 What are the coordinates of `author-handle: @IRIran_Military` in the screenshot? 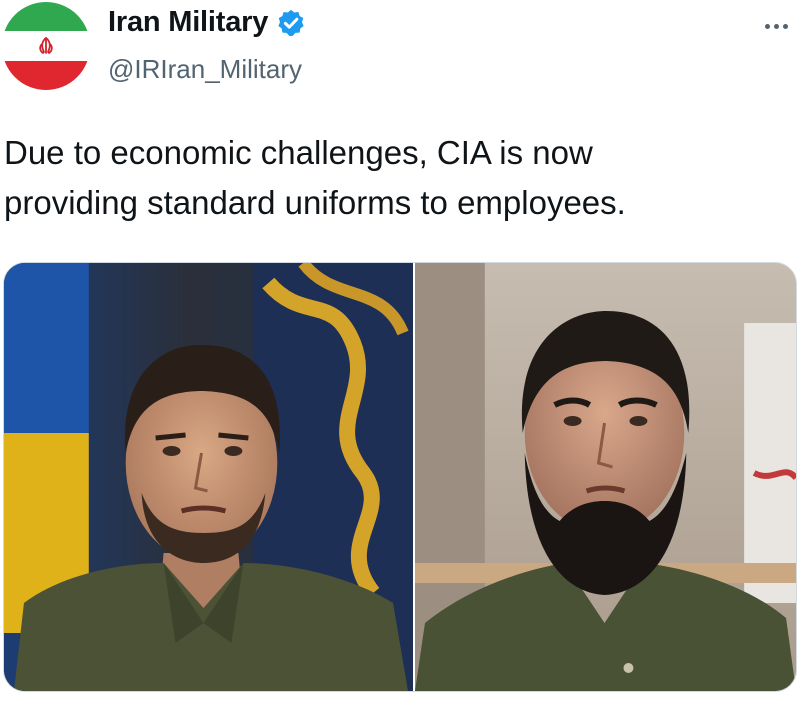 It's located at (205, 69).